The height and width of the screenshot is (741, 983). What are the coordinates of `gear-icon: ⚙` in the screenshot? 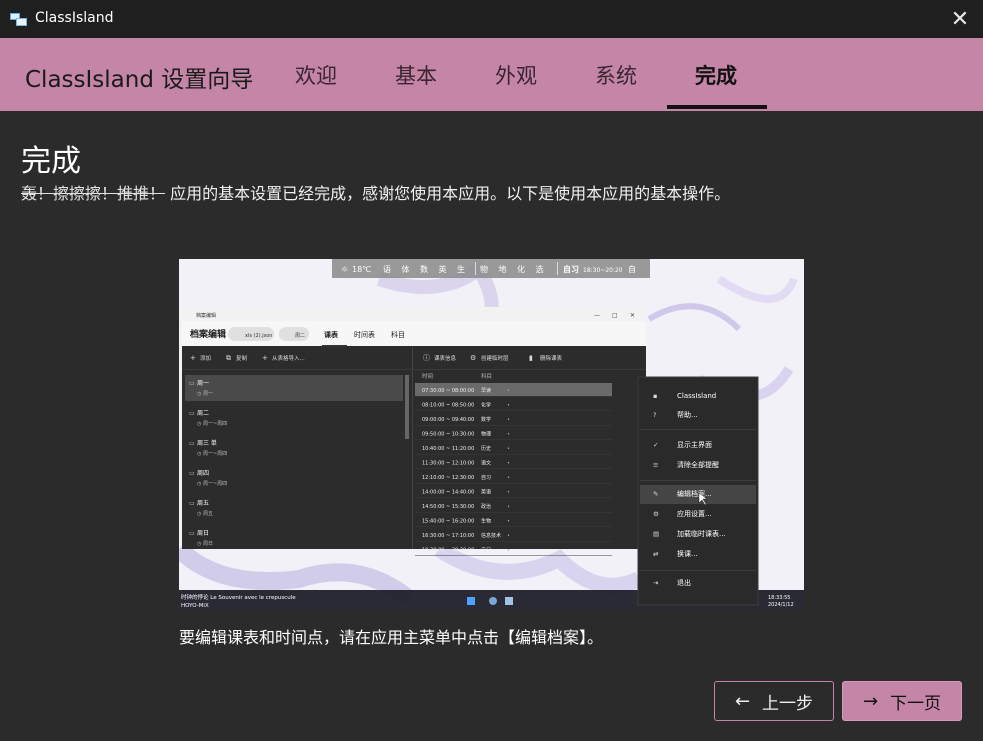 It's located at (656, 514).